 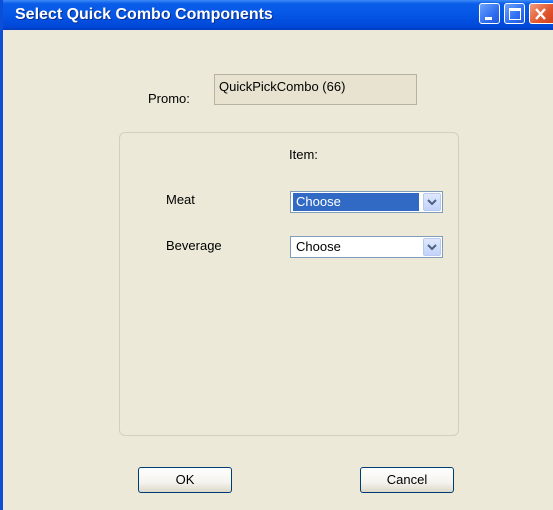 I want to click on promo-label: Promo:, so click(x=169, y=98).